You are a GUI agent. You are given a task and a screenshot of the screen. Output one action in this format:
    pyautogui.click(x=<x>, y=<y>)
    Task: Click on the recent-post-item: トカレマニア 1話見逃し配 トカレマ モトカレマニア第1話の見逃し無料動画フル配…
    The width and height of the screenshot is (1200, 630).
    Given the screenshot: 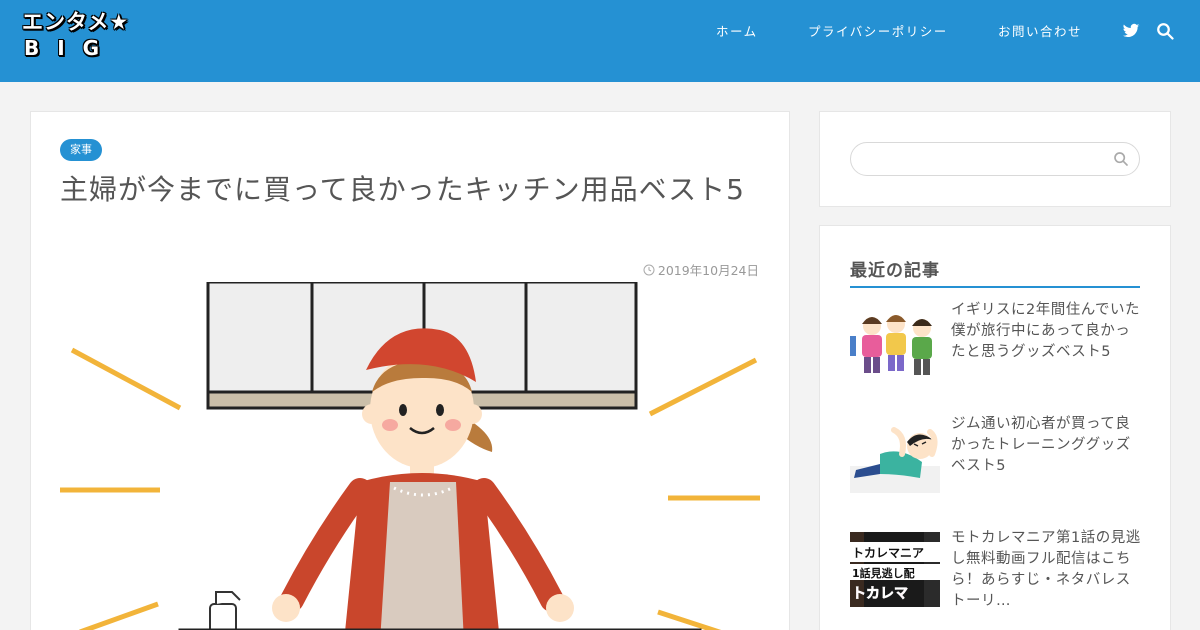 What is the action you would take?
    pyautogui.click(x=995, y=576)
    